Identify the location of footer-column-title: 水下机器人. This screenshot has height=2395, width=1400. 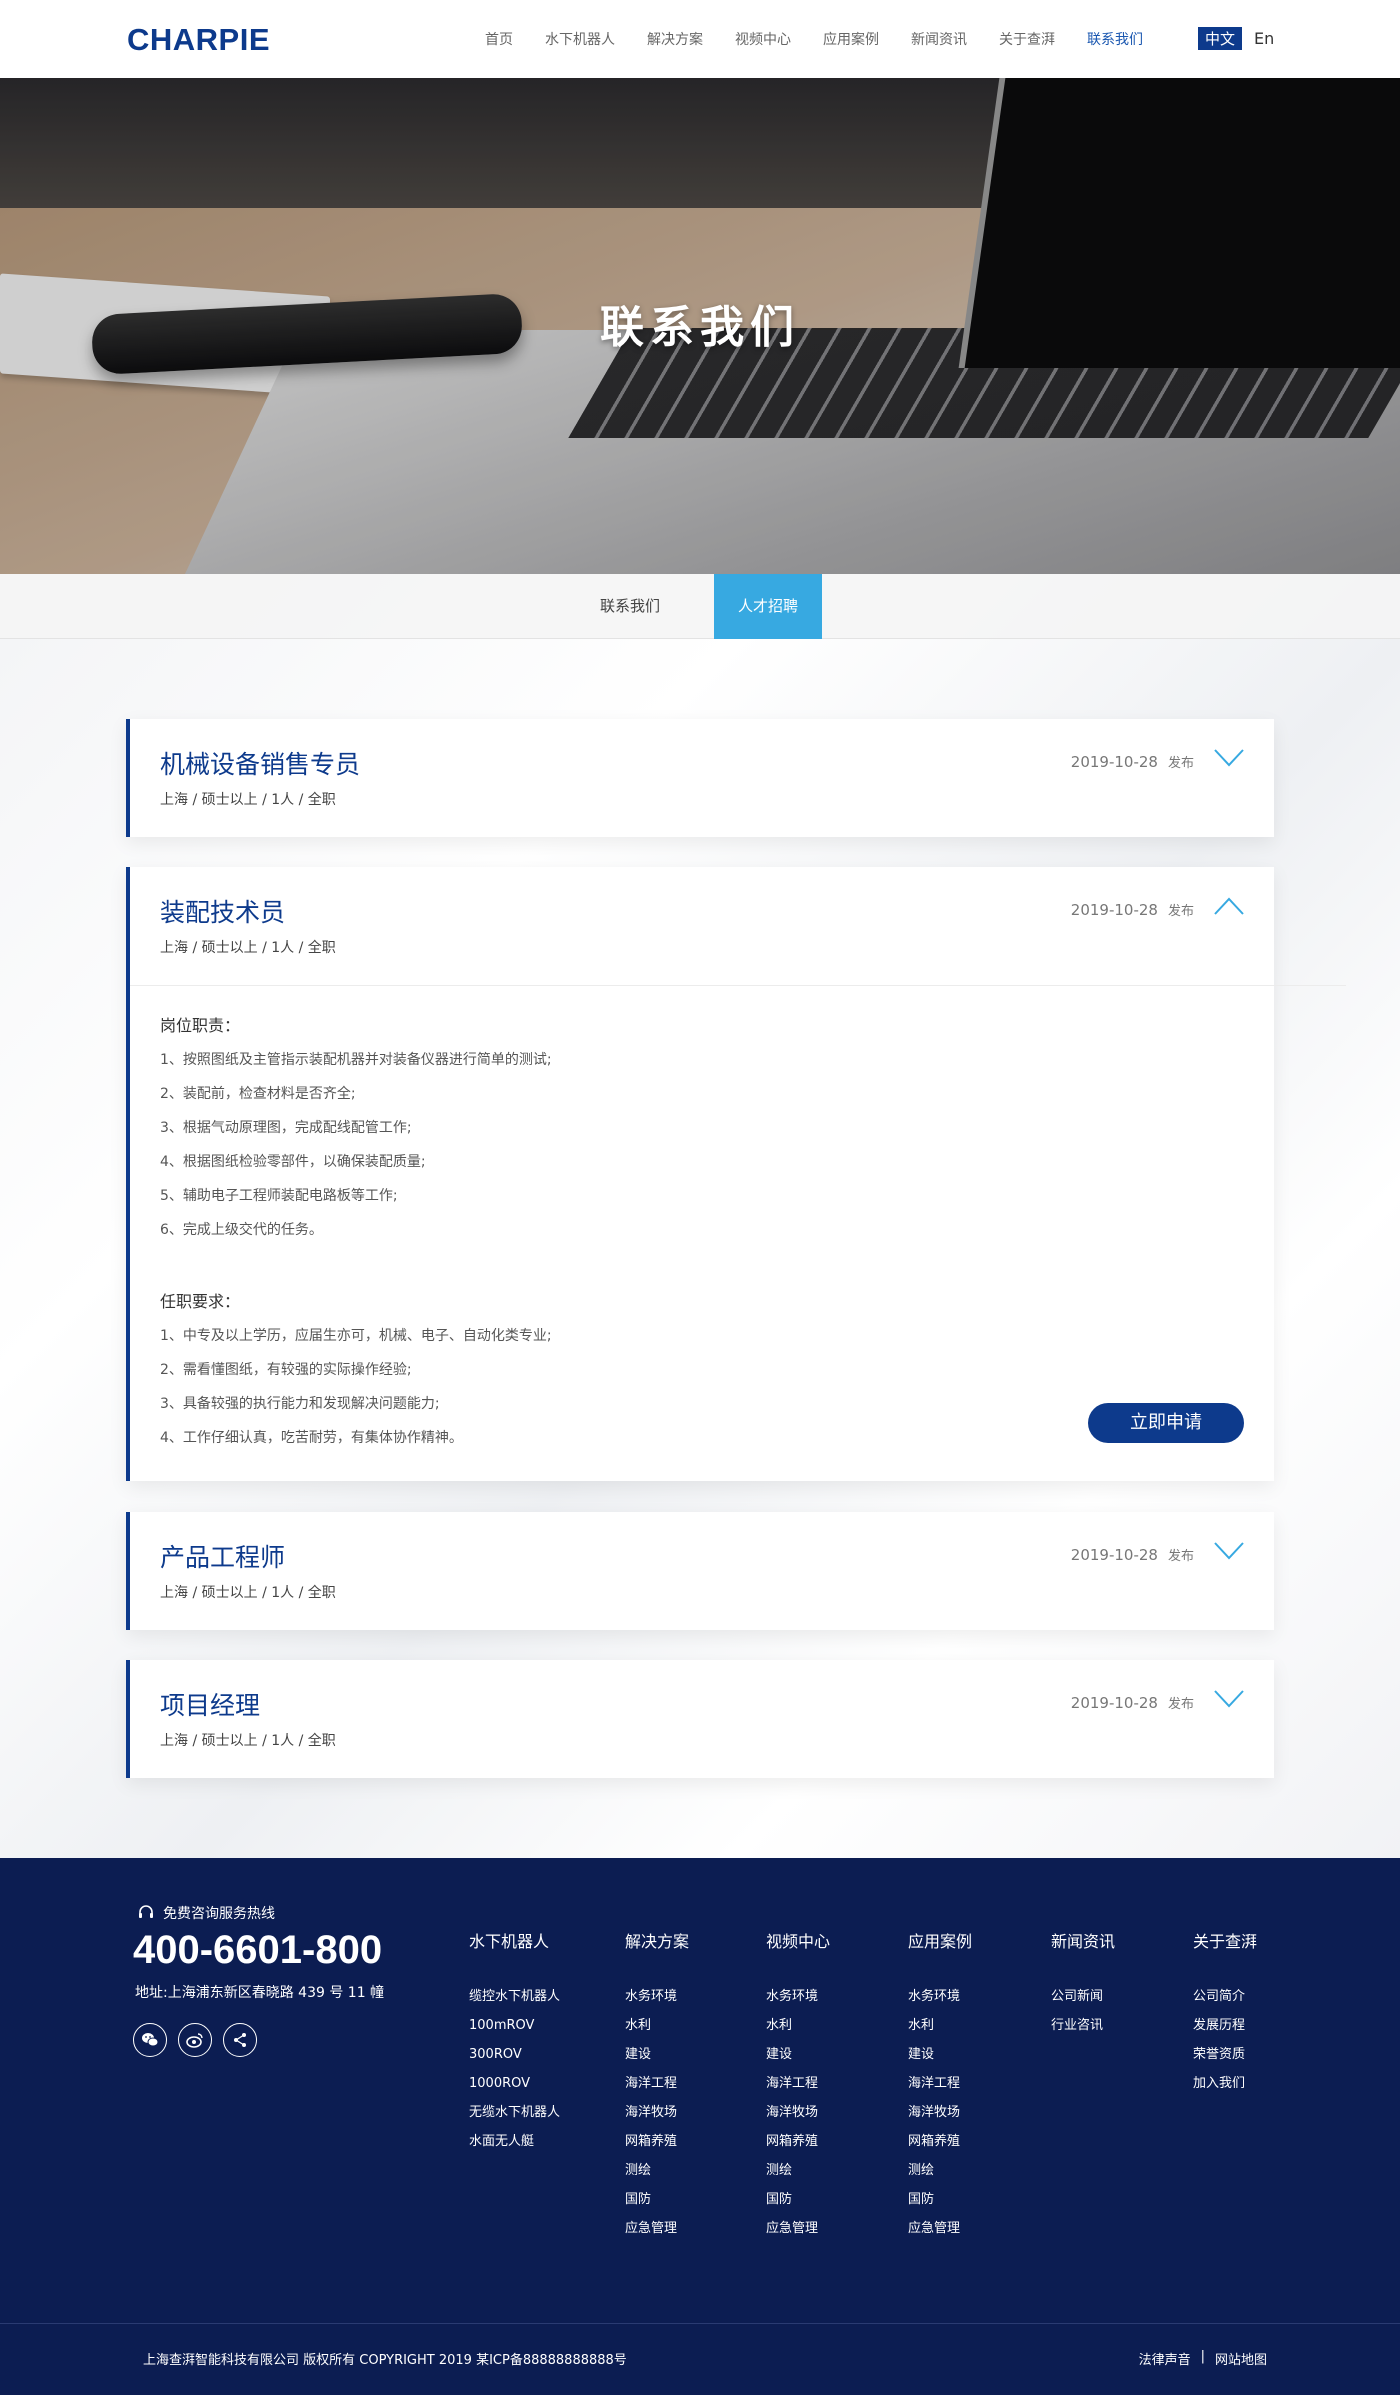
(514, 1940).